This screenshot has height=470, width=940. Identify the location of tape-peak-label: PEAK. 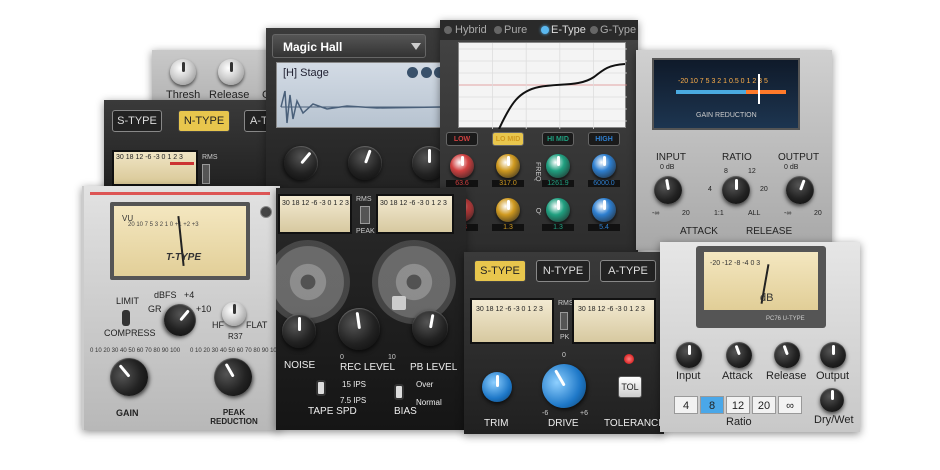
(365, 231).